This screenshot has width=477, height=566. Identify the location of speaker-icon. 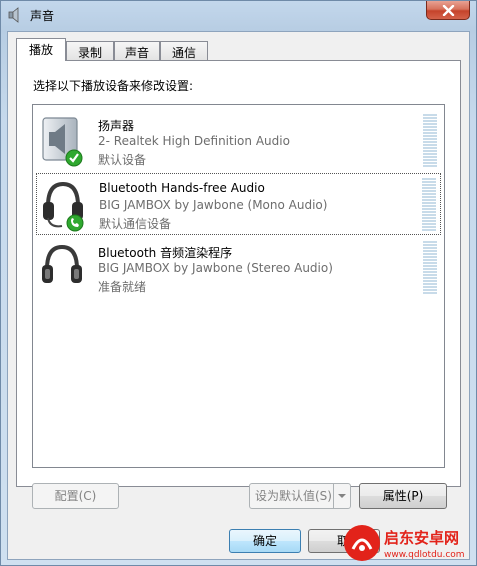
(62, 142).